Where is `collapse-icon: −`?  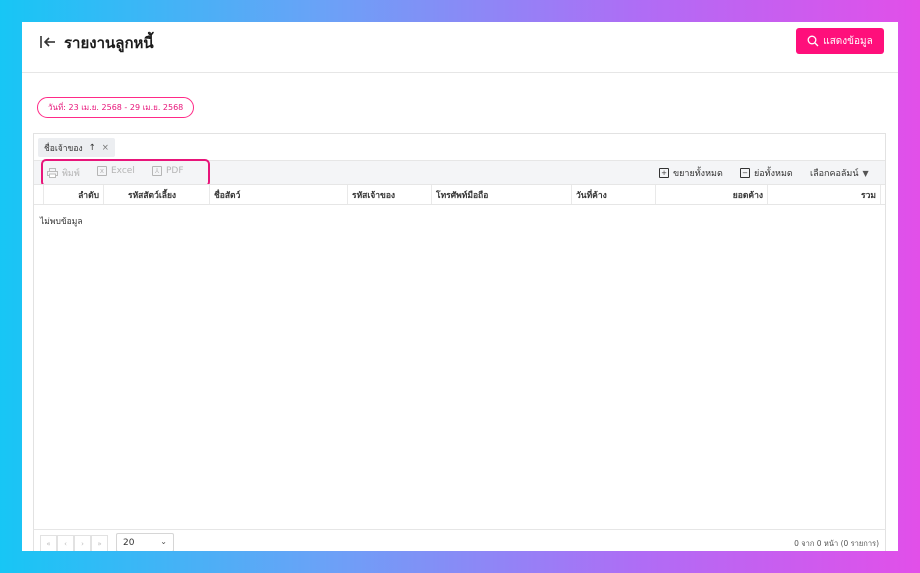 collapse-icon: − is located at coordinates (745, 173).